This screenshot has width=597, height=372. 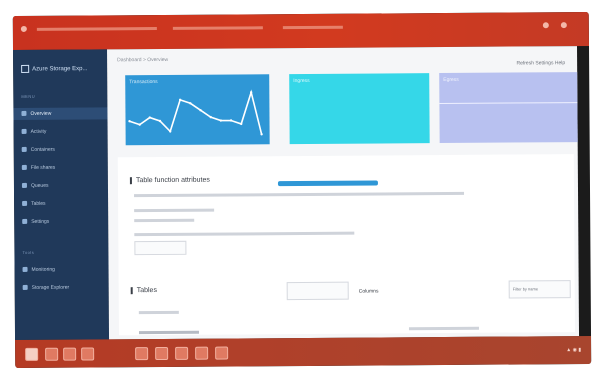 I want to click on system-tray: ▲ ◉ ▮, so click(x=573, y=350).